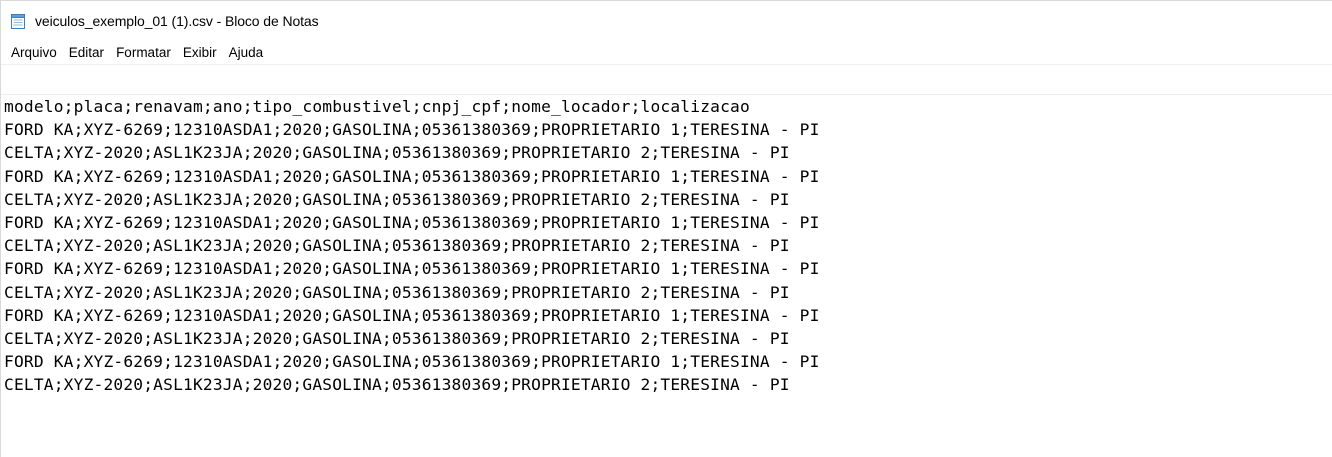 The image size is (1332, 457). I want to click on menu-formatar: Formatar, so click(143, 52).